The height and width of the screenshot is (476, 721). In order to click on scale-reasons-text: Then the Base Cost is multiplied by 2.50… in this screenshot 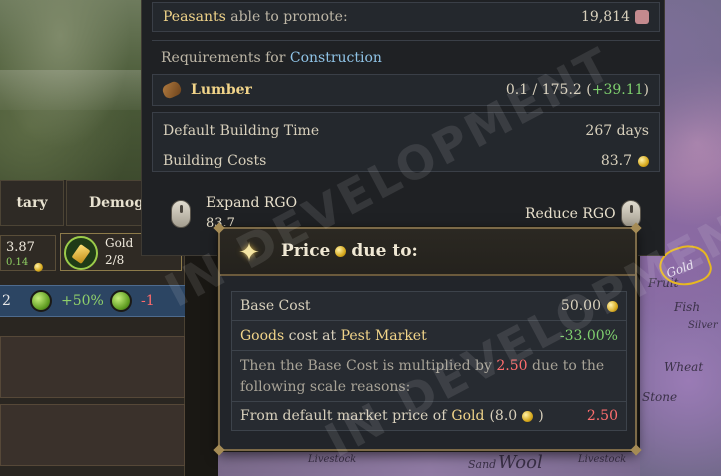, I will do `click(429, 366)`.